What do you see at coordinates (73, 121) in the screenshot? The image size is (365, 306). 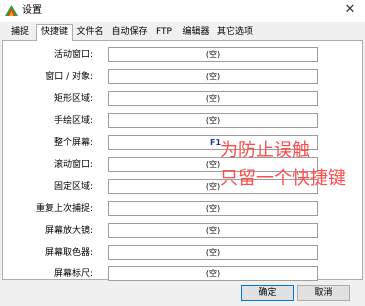 I see `label-freehand-region: 手绘区域:` at bounding box center [73, 121].